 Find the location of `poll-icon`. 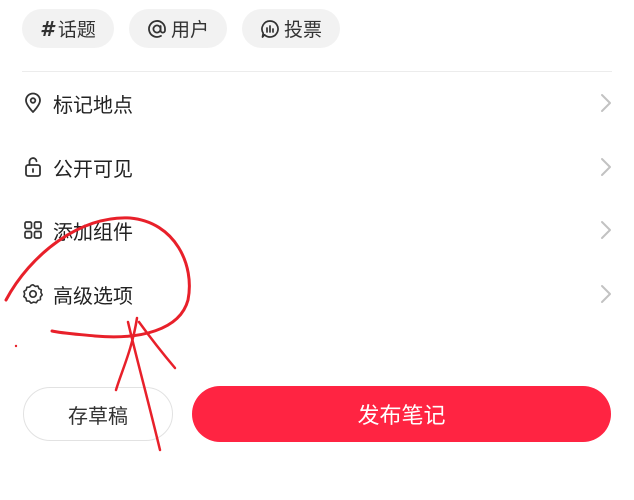

poll-icon is located at coordinates (270, 29).